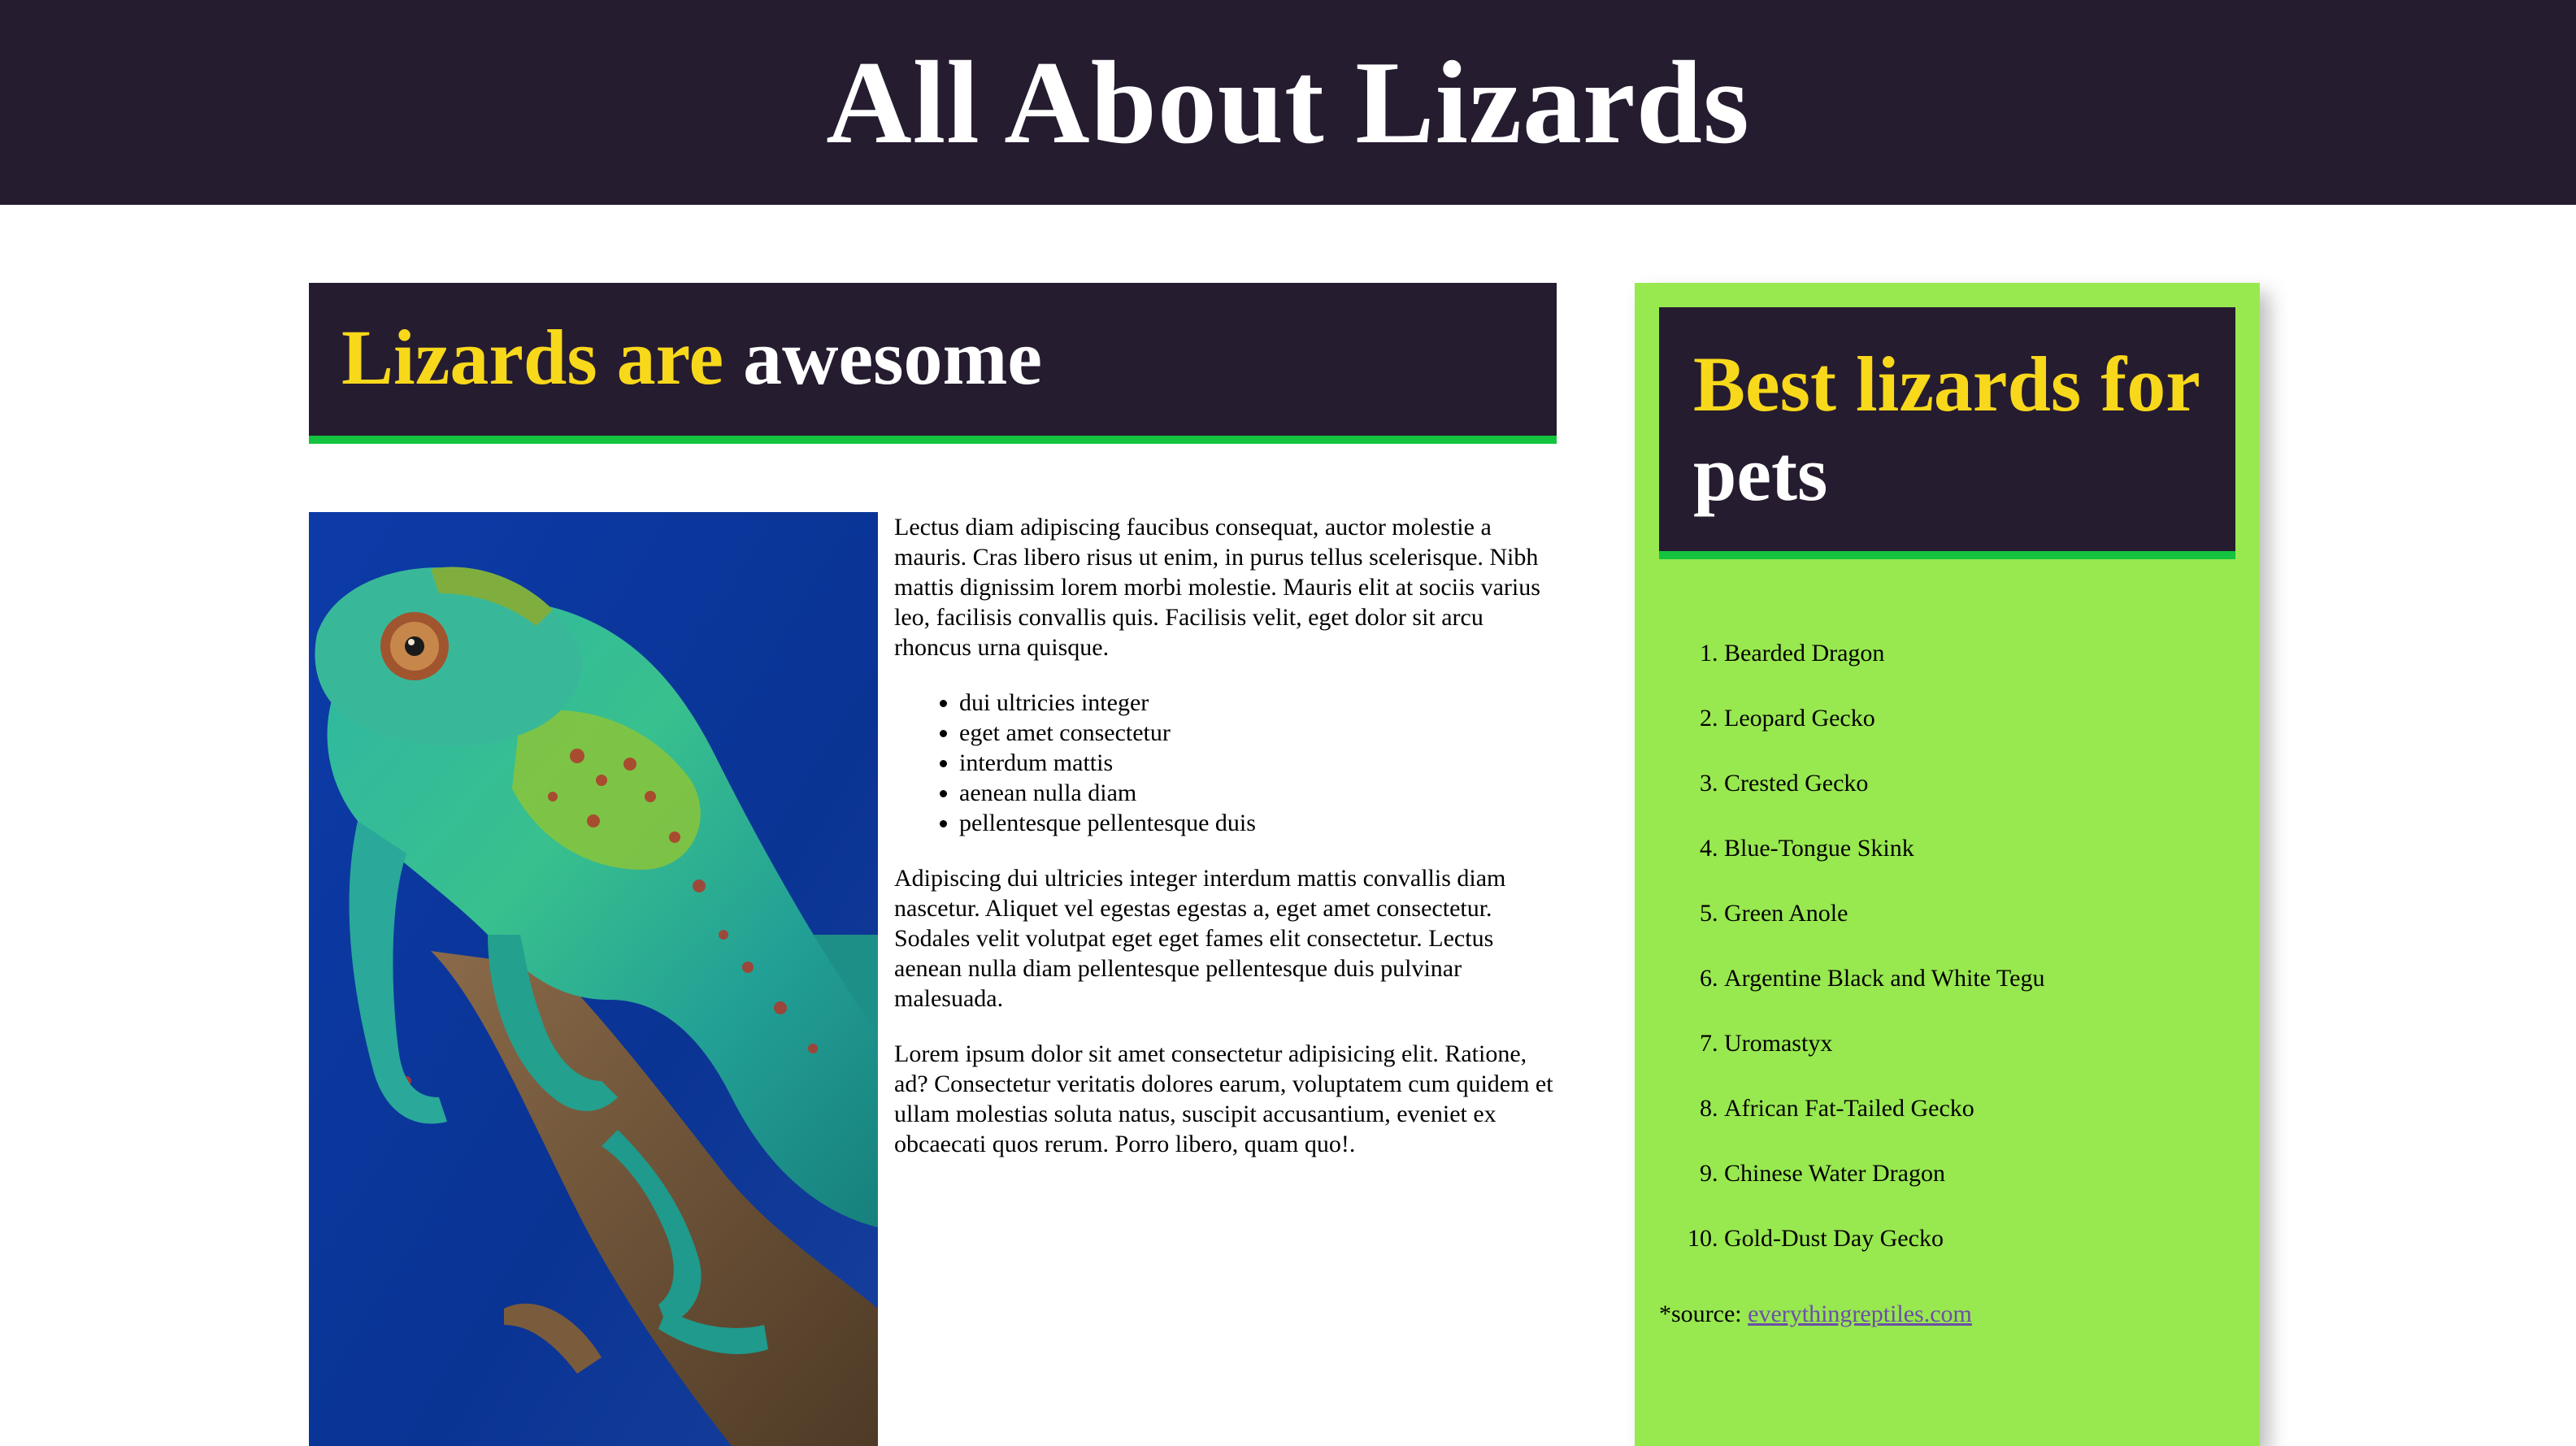 The width and height of the screenshot is (2576, 1446). I want to click on list-item: Crested Gecko, so click(2008, 794).